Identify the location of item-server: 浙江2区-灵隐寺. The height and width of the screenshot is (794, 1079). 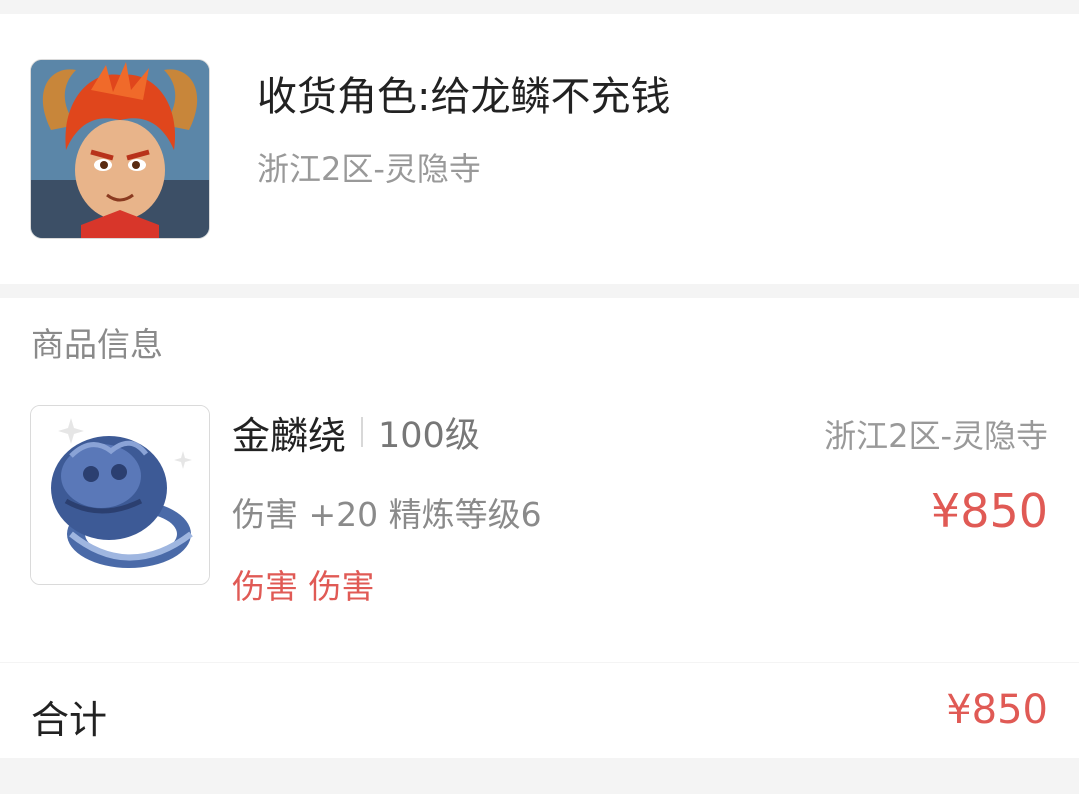
(936, 436).